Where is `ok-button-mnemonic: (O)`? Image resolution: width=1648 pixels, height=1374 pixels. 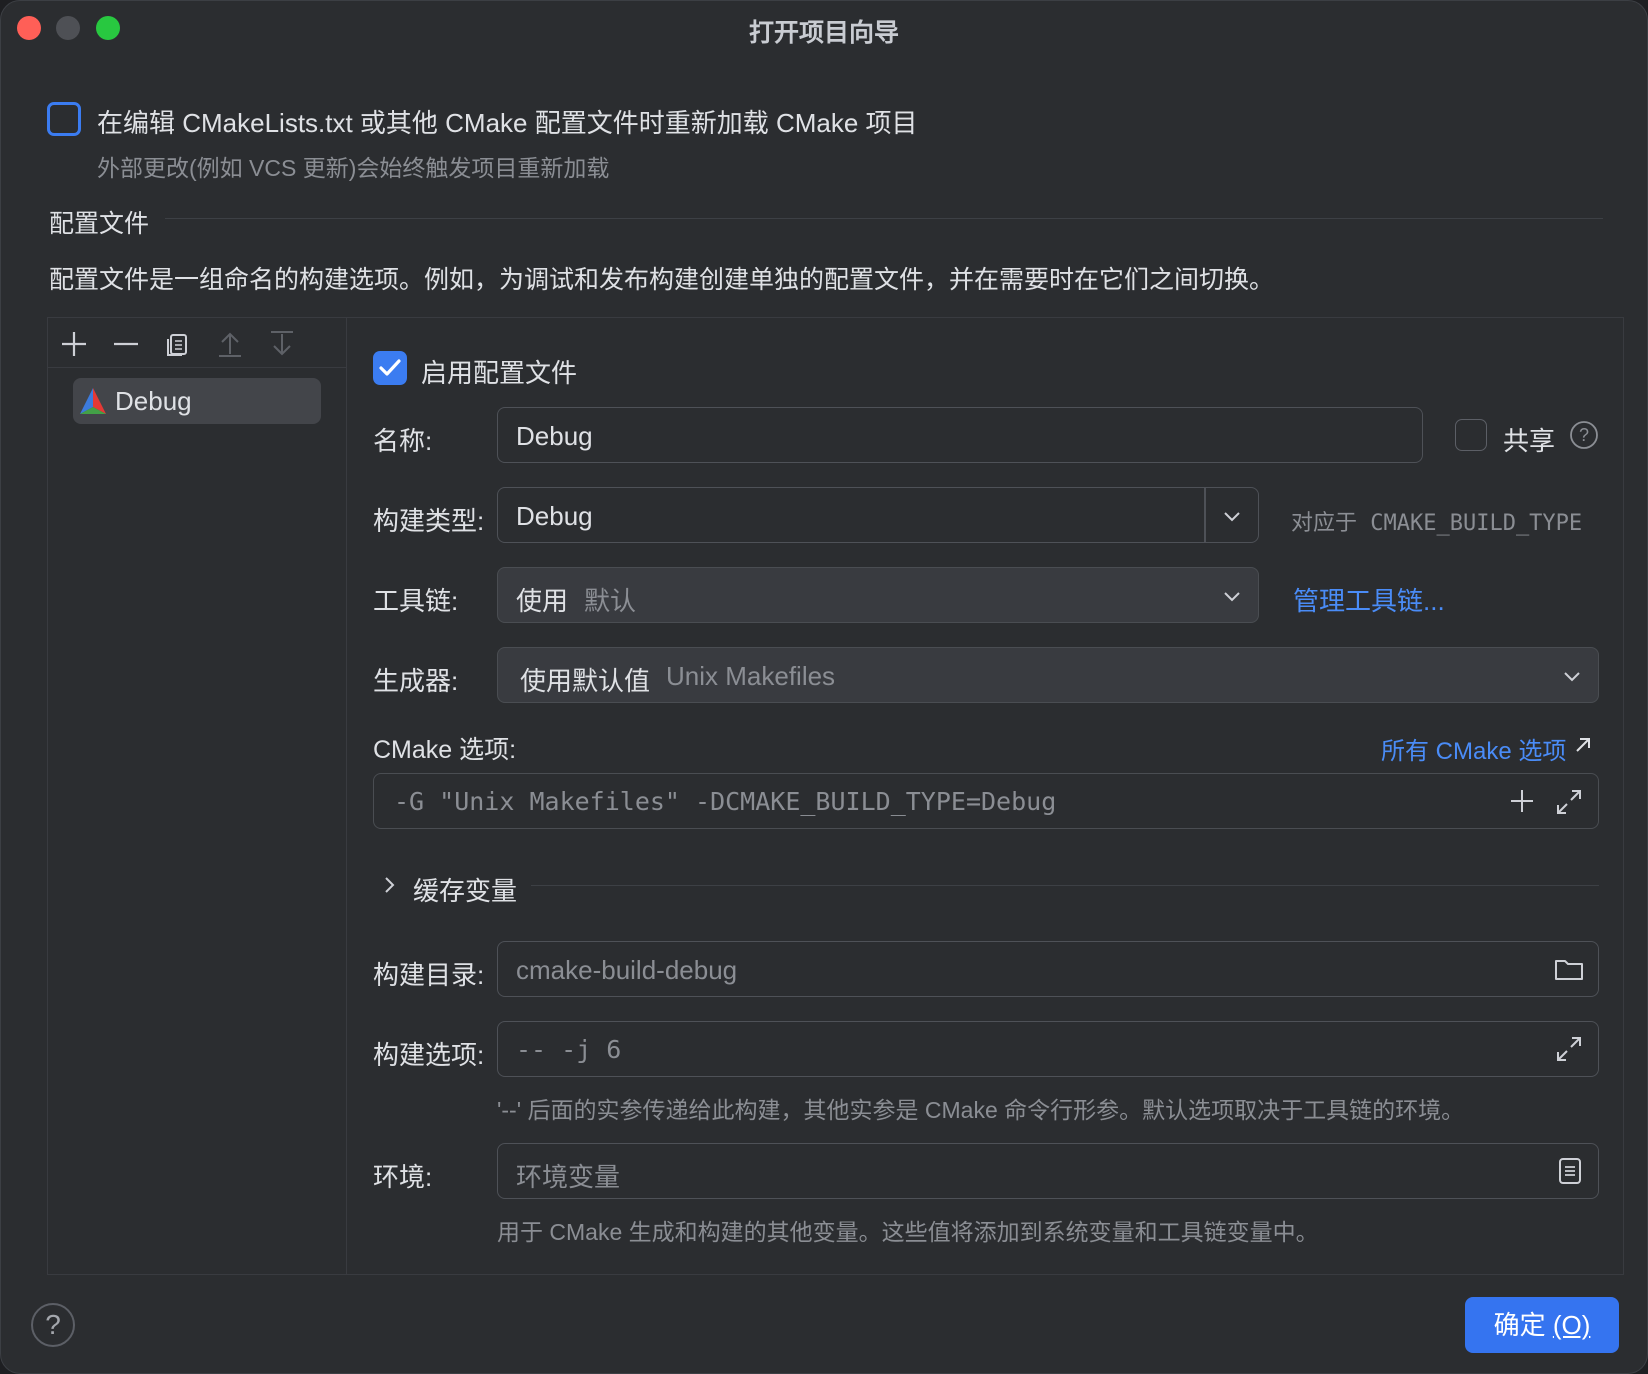
ok-button-mnemonic: (O) is located at coordinates (1571, 1325).